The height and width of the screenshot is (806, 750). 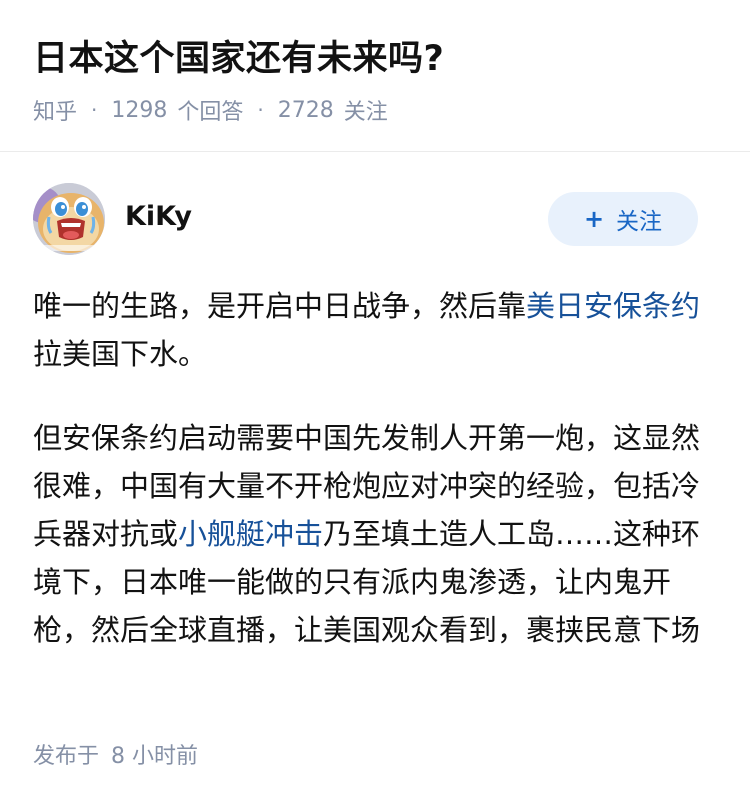 I want to click on plus-icon: +, so click(x=594, y=219).